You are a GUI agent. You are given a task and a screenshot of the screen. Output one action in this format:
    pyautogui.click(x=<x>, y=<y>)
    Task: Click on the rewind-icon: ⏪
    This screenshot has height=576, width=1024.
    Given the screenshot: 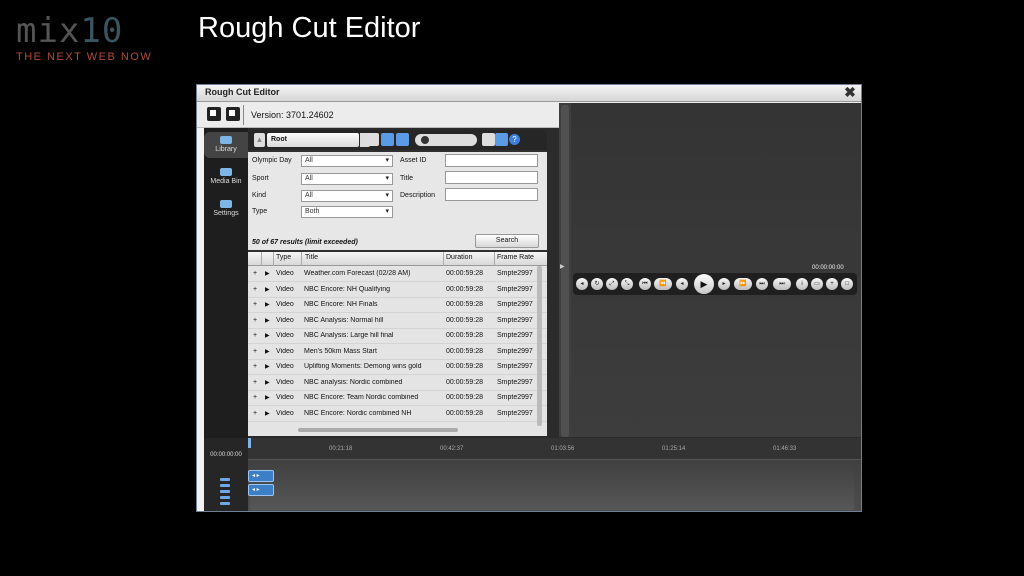 What is the action you would take?
    pyautogui.click(x=663, y=284)
    